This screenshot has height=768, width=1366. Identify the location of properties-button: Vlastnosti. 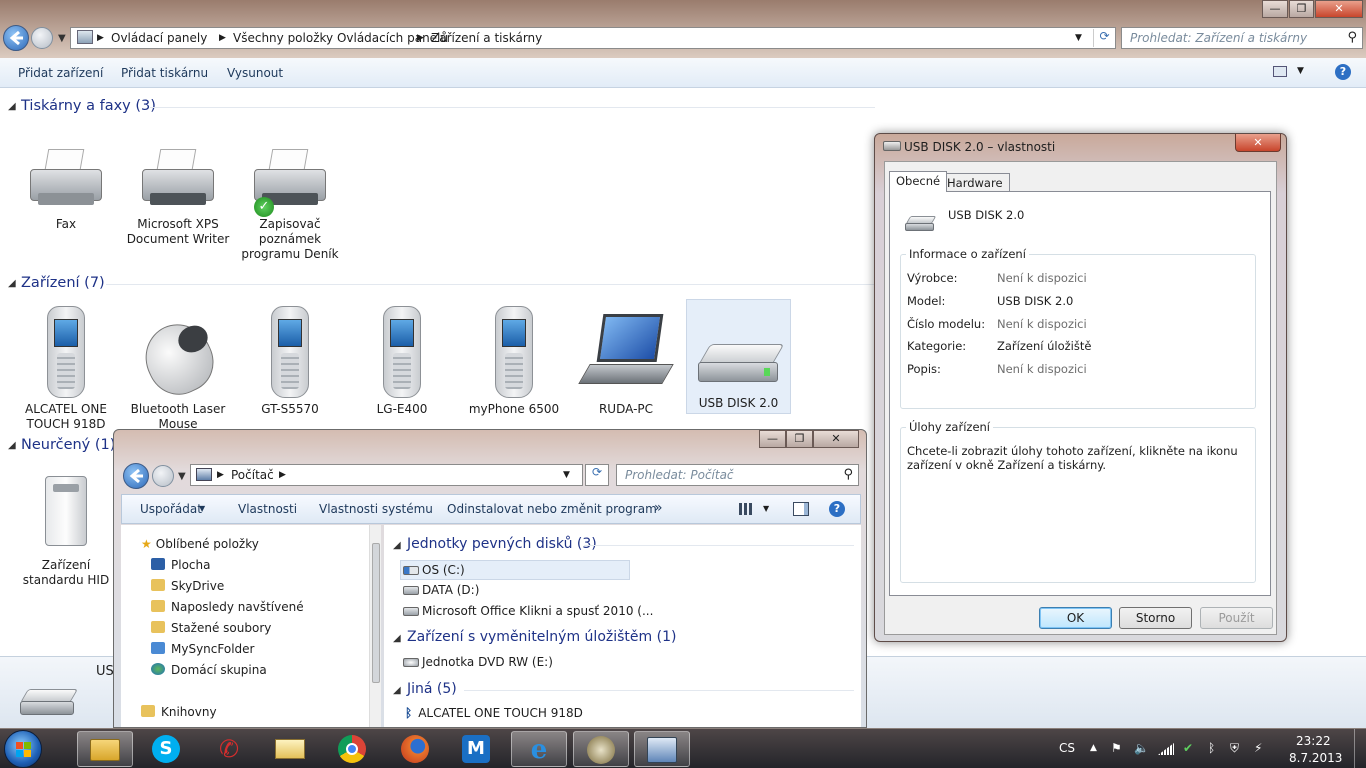
(267, 509).